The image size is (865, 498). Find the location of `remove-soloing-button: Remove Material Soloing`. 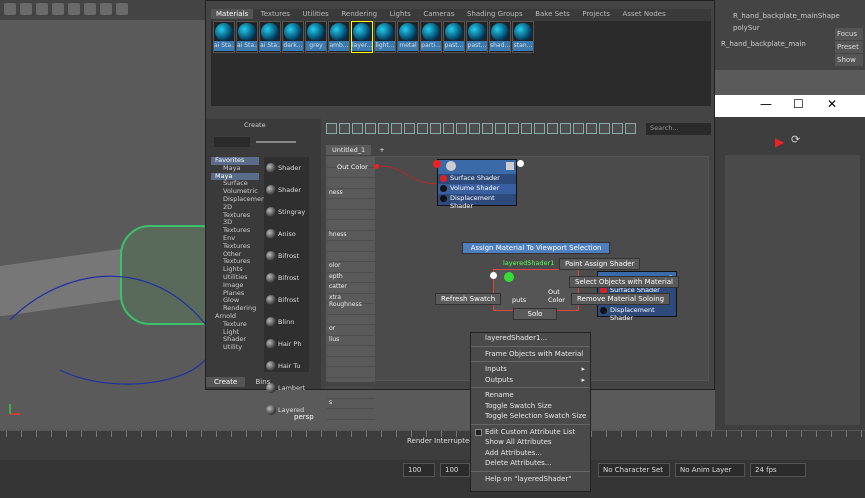

remove-soloing-button: Remove Material Soloing is located at coordinates (621, 299).